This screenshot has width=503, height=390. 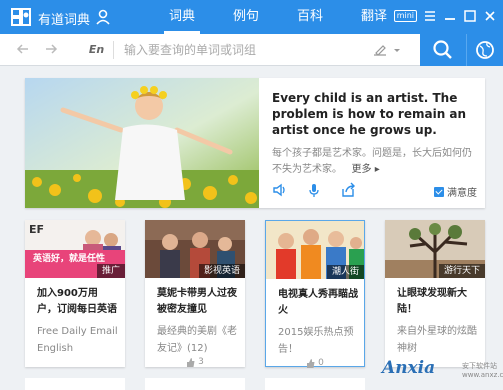 I want to click on like-count-value: 0, so click(x=321, y=363).